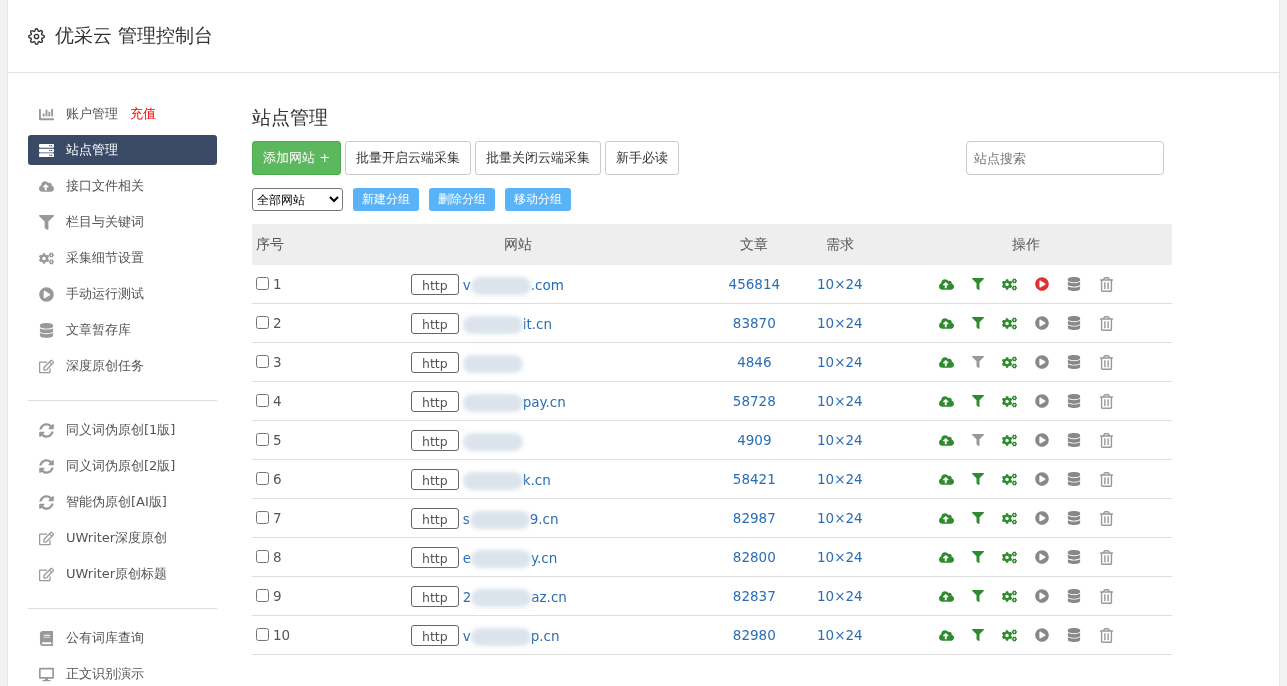 This screenshot has height=686, width=1287. What do you see at coordinates (466, 557) in the screenshot?
I see `site-prefix: e` at bounding box center [466, 557].